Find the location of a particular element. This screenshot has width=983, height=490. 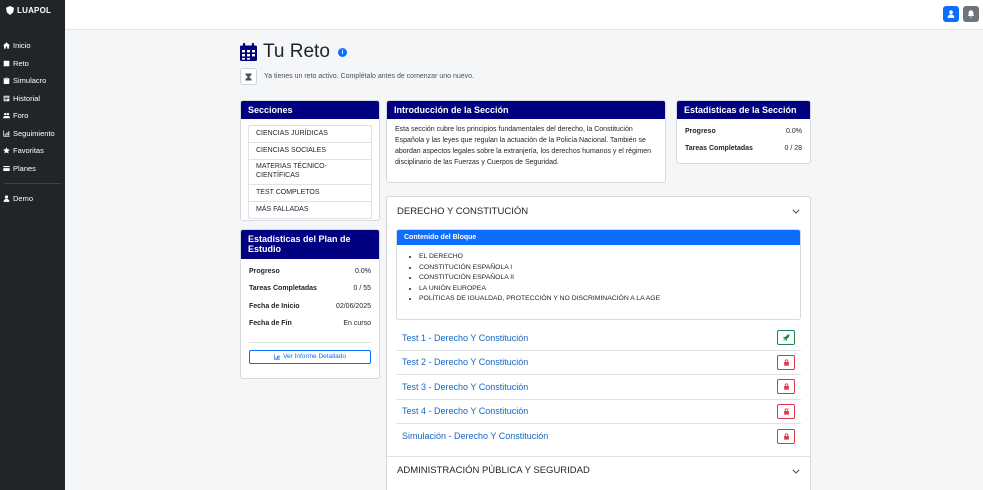

sidebar-item-label: Simulacro is located at coordinates (30, 81).